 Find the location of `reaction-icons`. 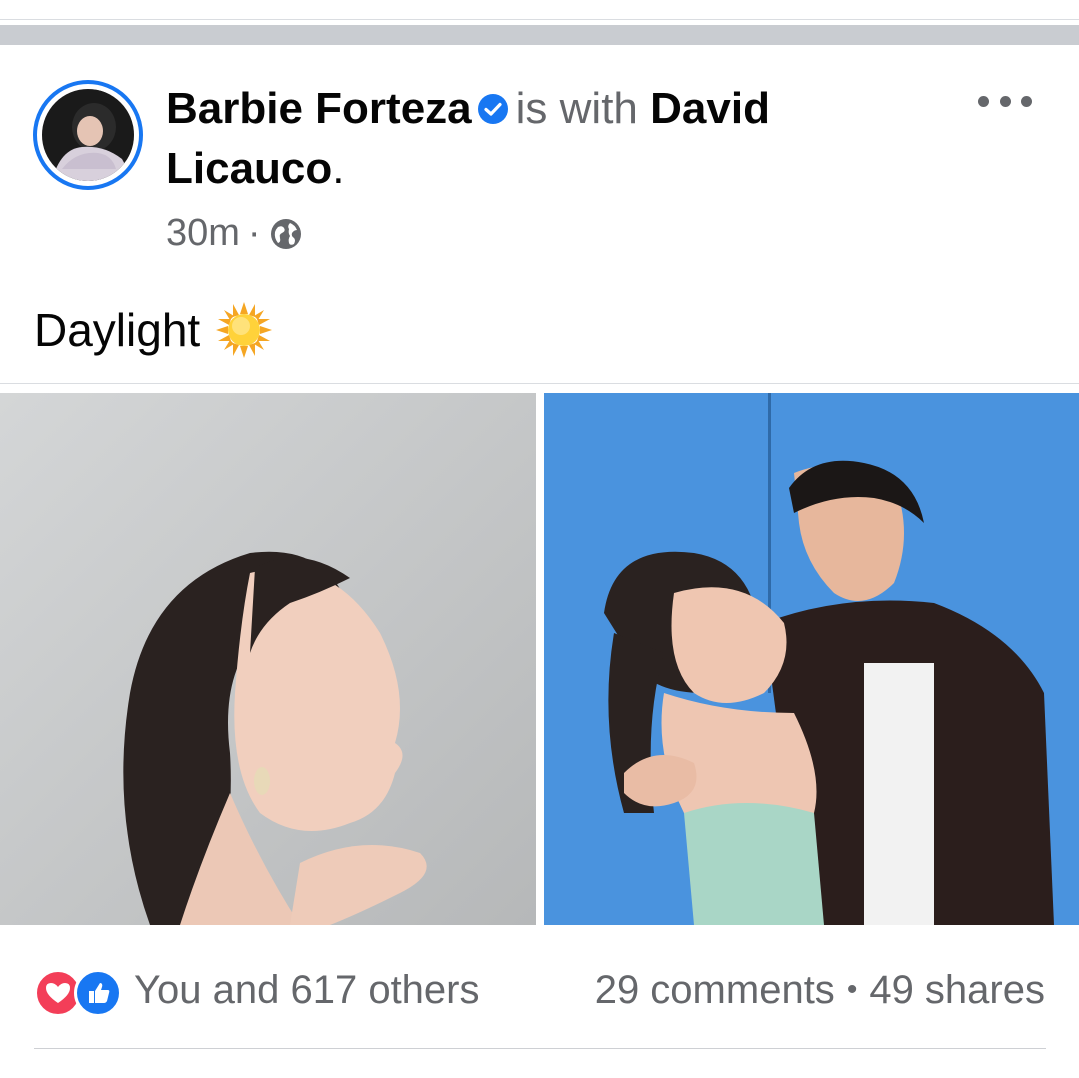

reaction-icons is located at coordinates (79, 992).